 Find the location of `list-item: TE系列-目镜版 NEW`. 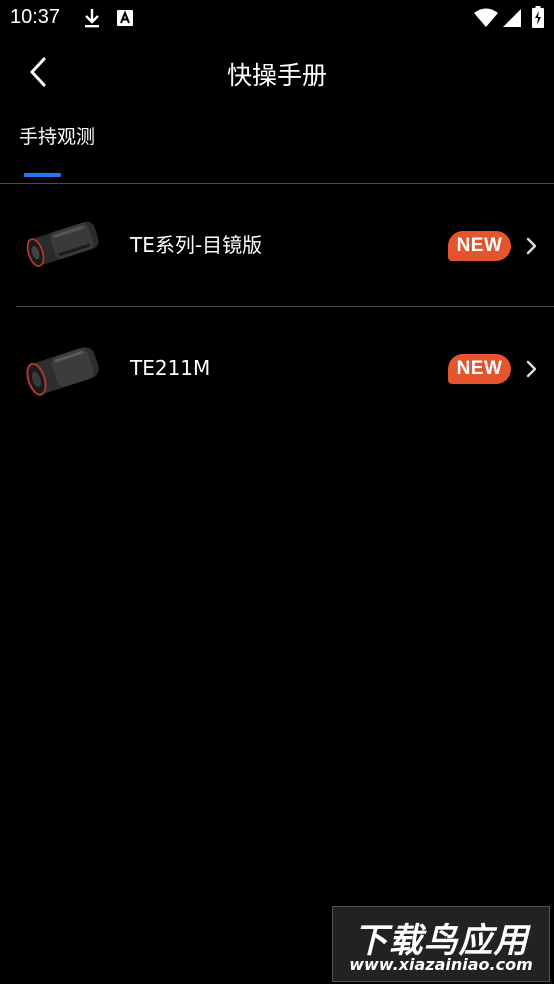

list-item: TE系列-目镜版 NEW is located at coordinates (277, 245).